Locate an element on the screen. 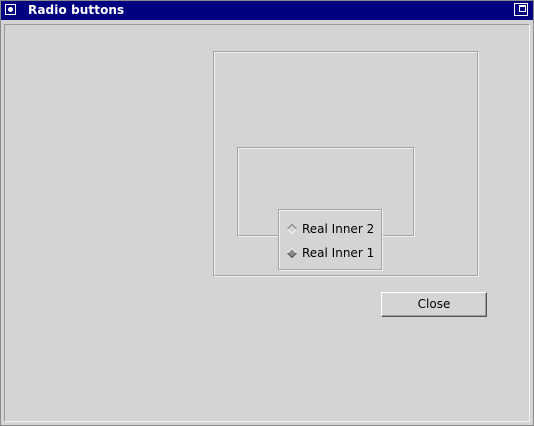 The height and width of the screenshot is (426, 534). diamond-radio-icon is located at coordinates (292, 229).